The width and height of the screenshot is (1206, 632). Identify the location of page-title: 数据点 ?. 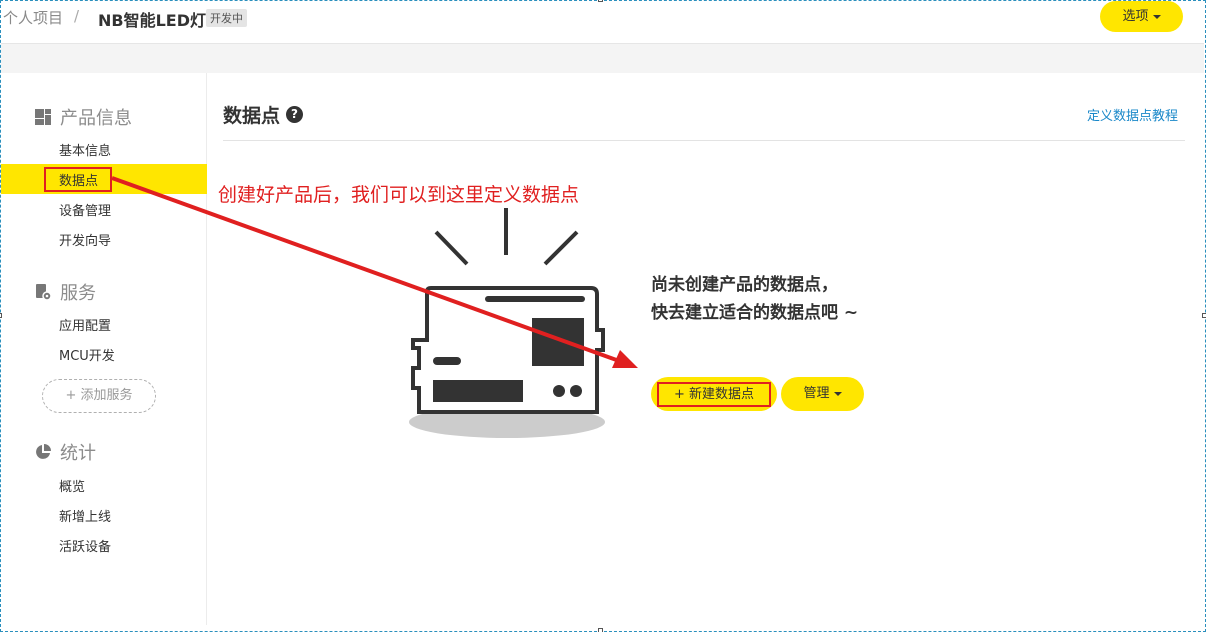
(263, 114).